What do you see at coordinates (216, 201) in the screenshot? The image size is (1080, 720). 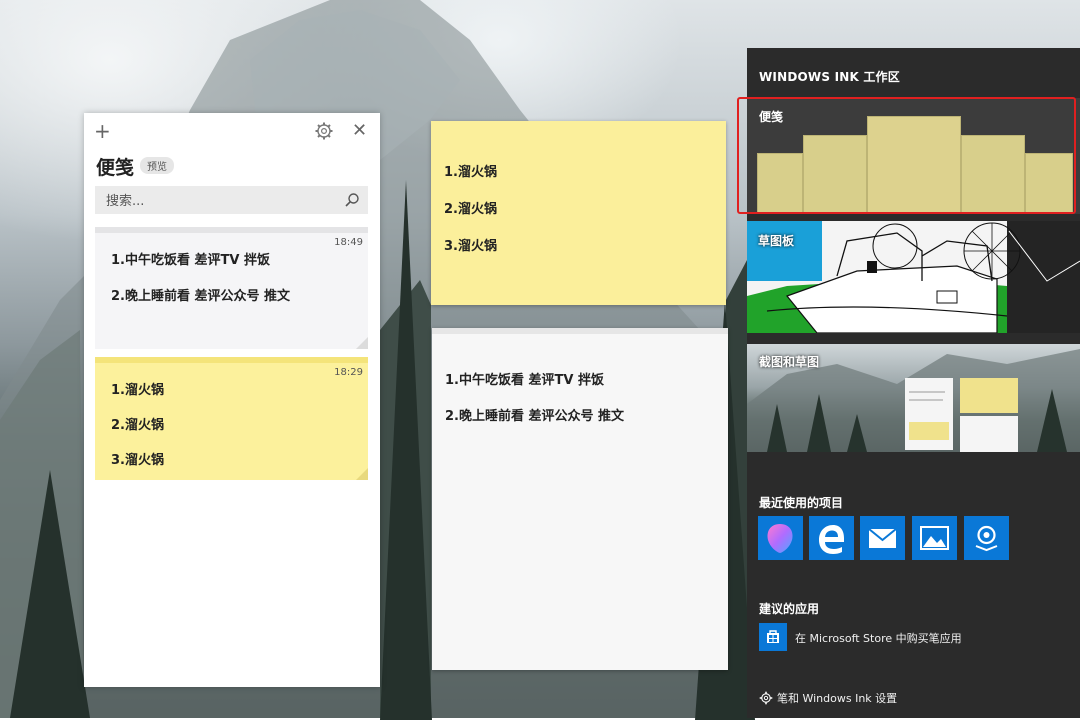 I see `search-input` at bounding box center [216, 201].